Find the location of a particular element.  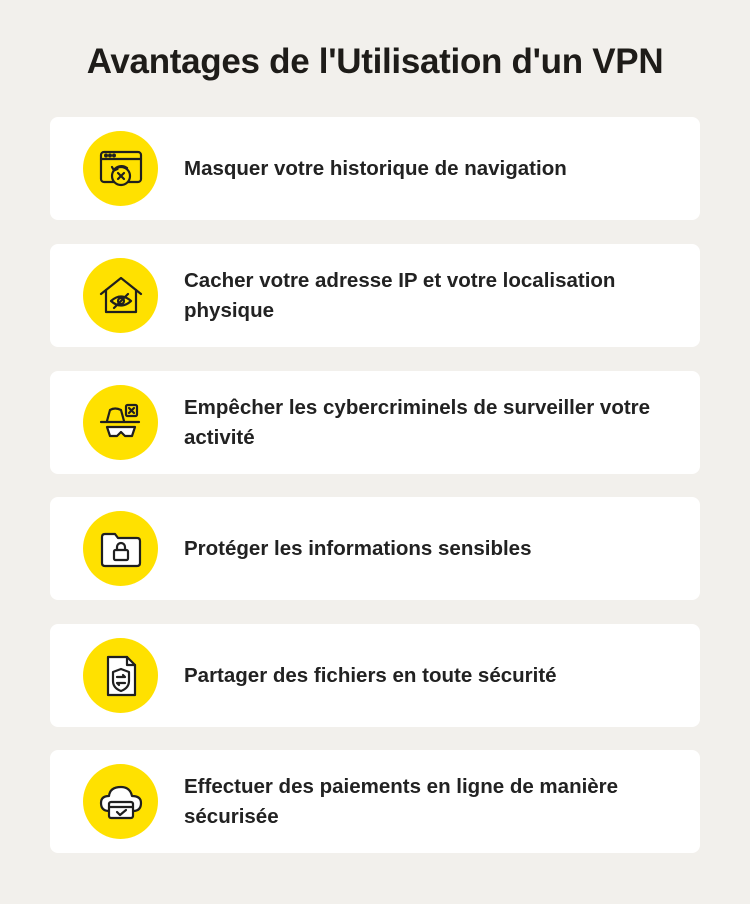

benefit-card: Partager des fichiers en toute sécurité is located at coordinates (375, 675).